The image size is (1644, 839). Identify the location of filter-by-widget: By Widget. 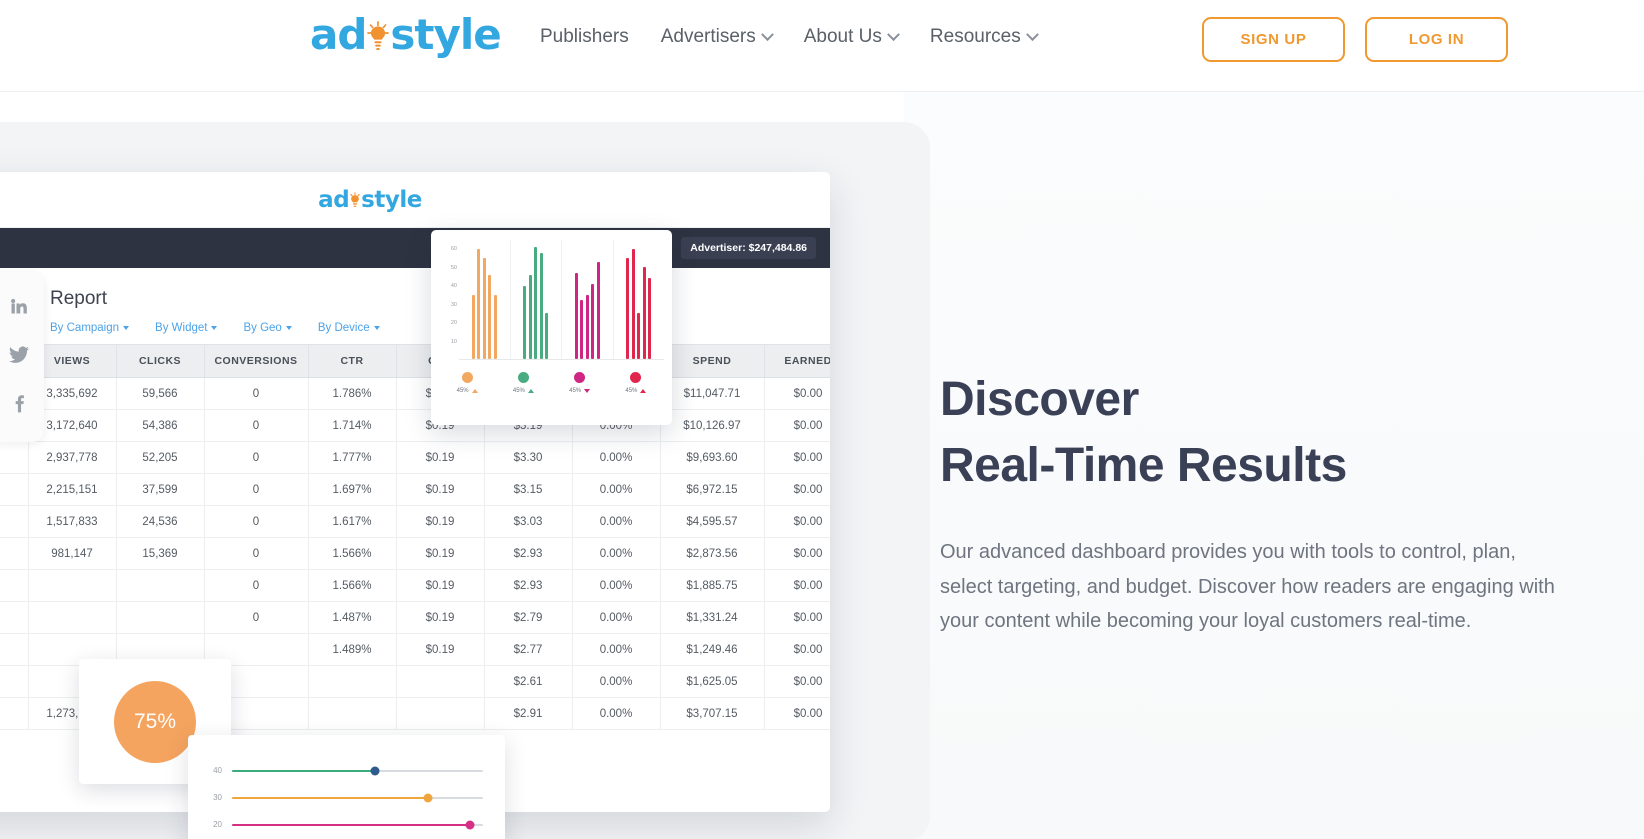
(186, 328).